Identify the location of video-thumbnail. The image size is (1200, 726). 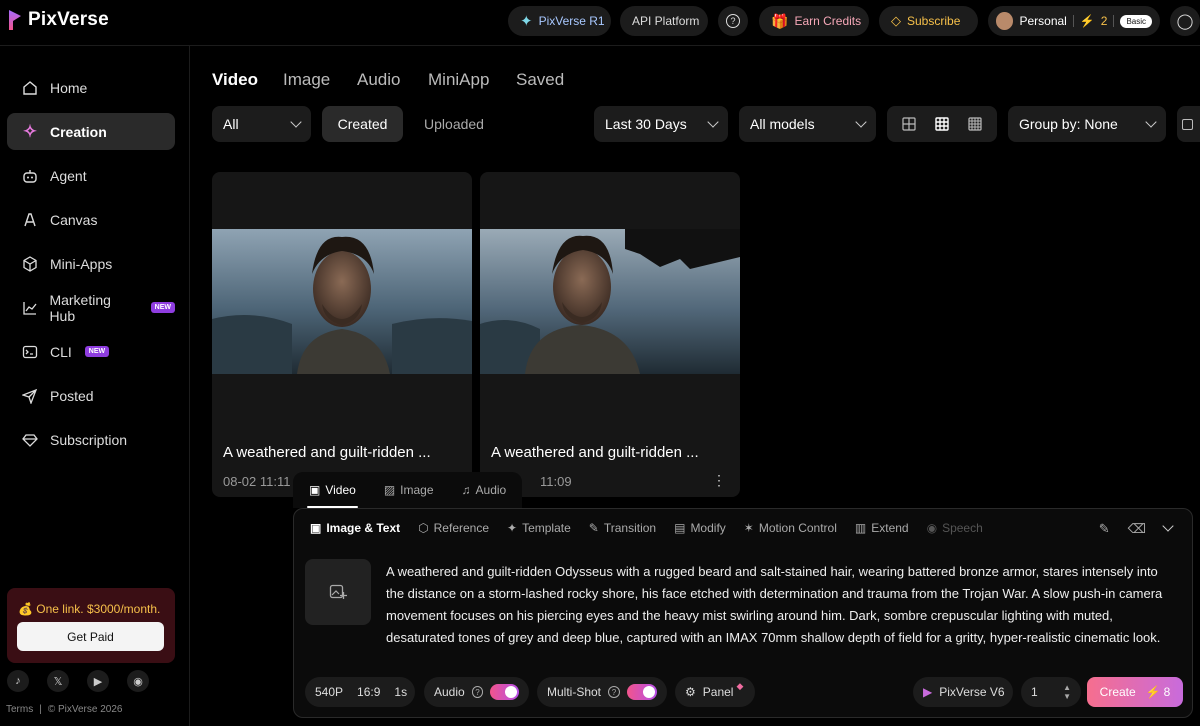
(610, 301).